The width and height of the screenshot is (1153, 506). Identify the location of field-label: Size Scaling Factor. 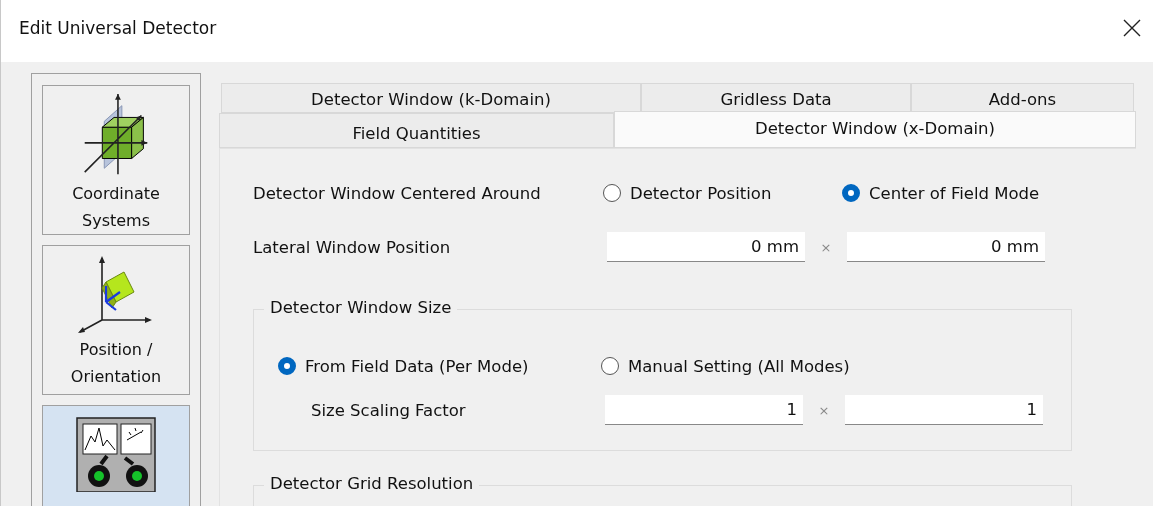
(388, 410).